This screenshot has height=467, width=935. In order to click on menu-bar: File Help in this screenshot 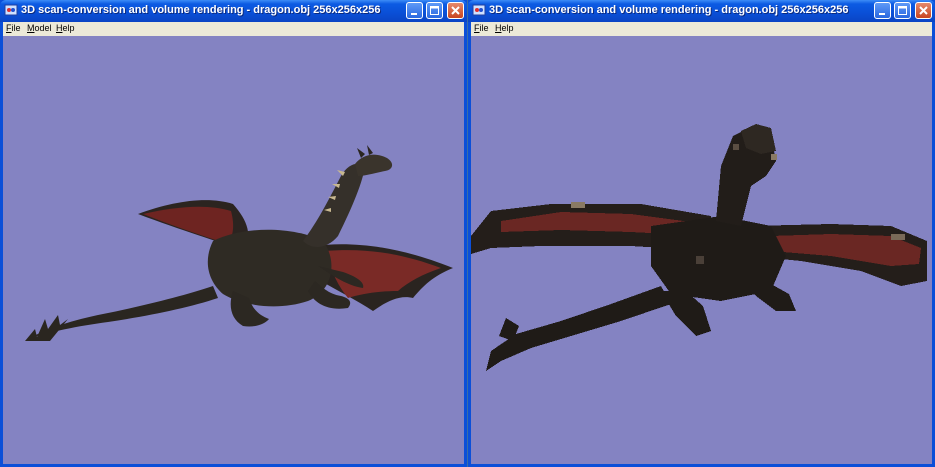, I will do `click(701, 29)`.